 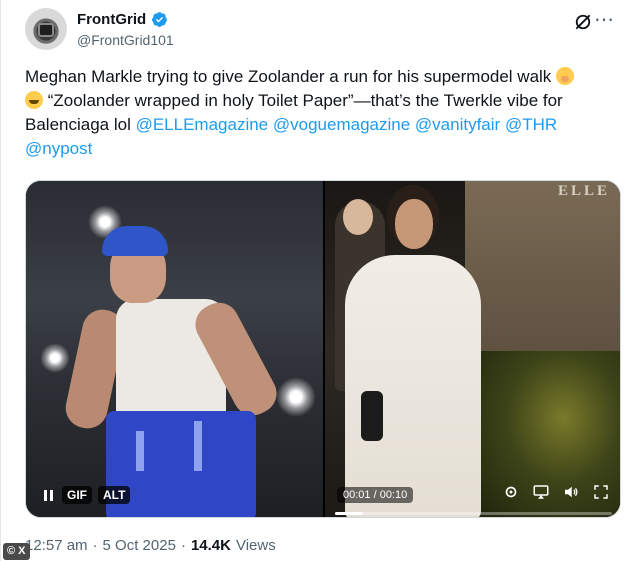 I want to click on gif-person-helmet, so click(x=135, y=241).